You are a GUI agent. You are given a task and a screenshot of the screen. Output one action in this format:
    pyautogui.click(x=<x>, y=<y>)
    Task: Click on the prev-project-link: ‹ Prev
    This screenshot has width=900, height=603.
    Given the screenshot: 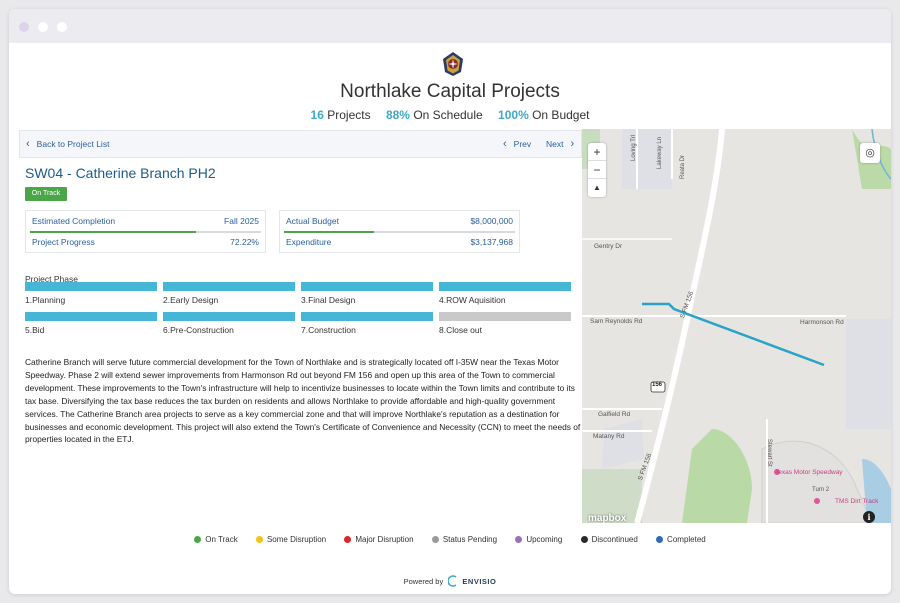 What is the action you would take?
    pyautogui.click(x=517, y=144)
    